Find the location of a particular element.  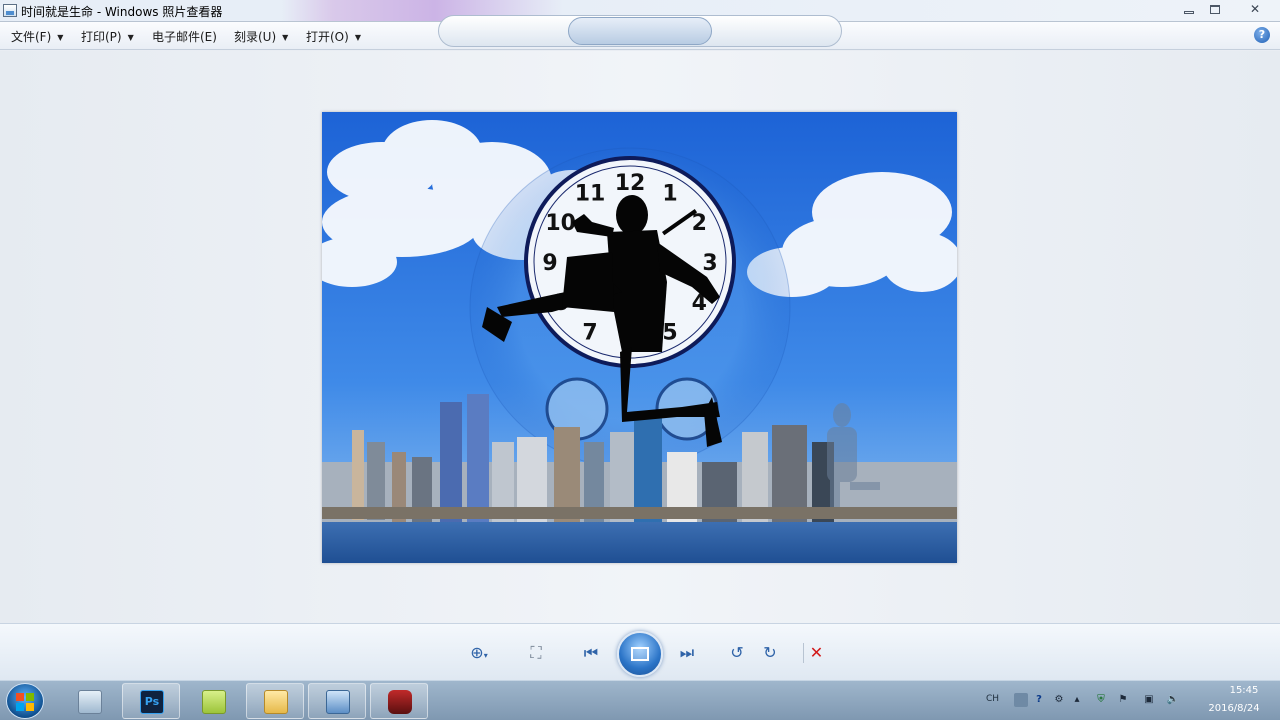

taskbar-file-explorer is located at coordinates (275, 701).